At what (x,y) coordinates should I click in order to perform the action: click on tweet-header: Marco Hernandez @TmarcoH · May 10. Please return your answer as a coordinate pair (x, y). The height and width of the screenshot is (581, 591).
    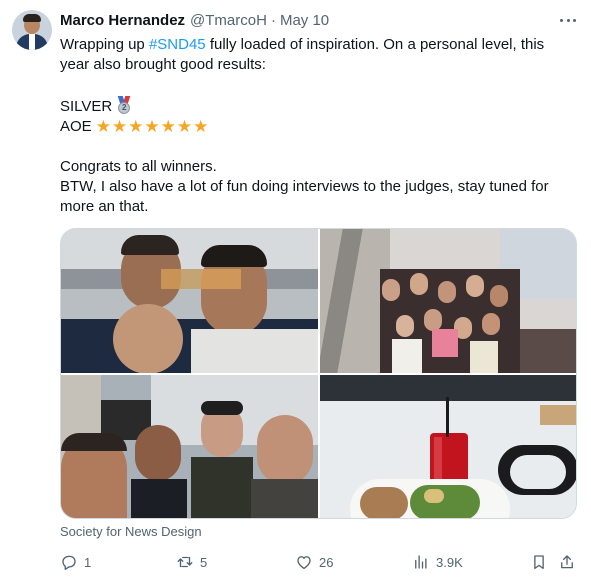
    Looking at the image, I should click on (194, 20).